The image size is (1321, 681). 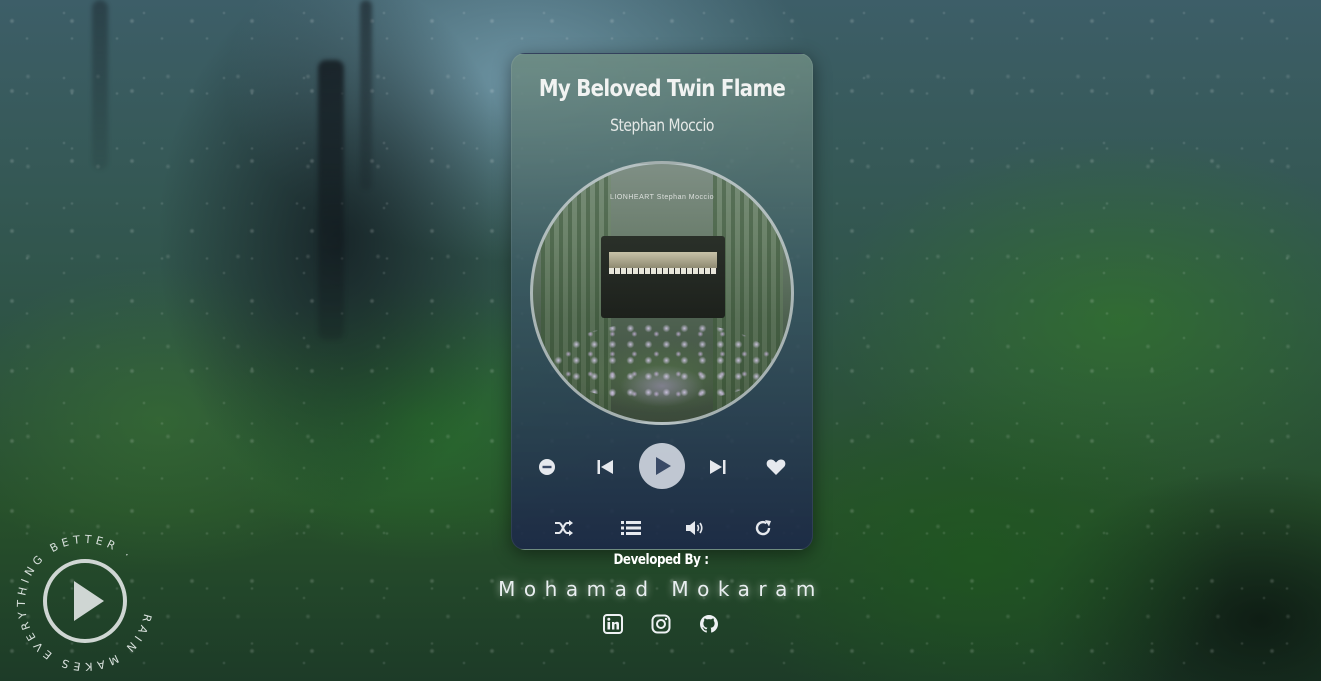 I want to click on shuffle-button, so click(x=564, y=528).